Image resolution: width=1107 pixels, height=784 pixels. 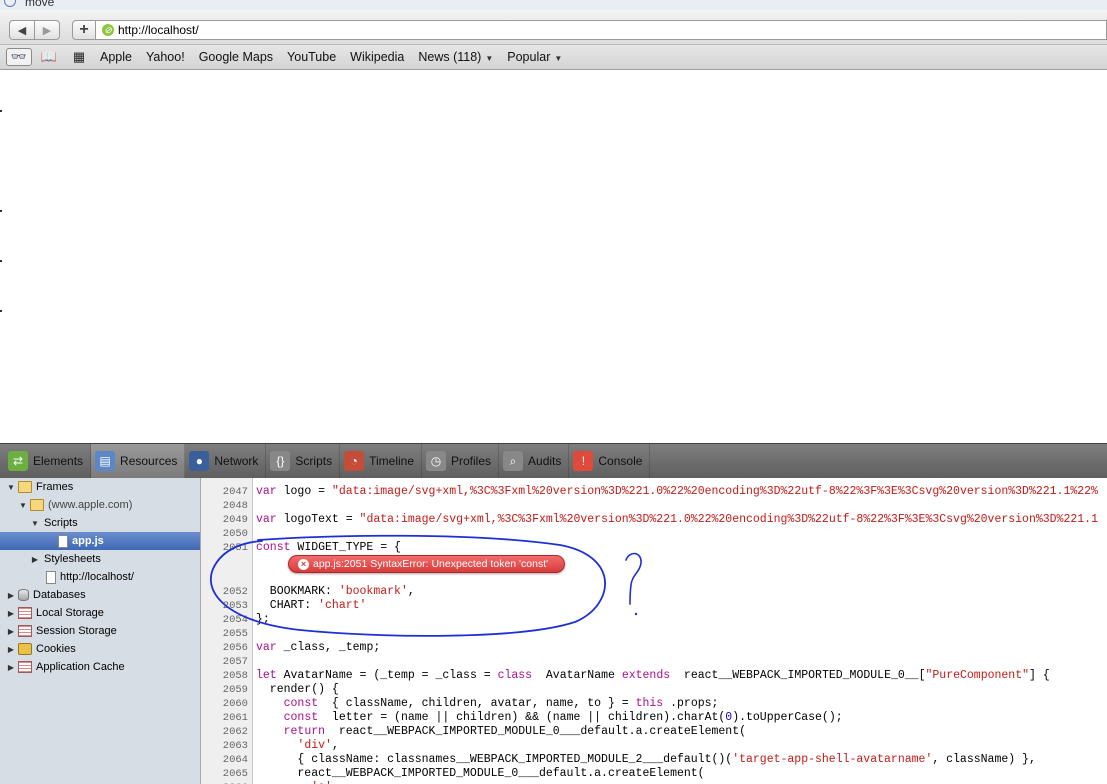 I want to click on code-token: _class, _temp;, so click(x=332, y=647).